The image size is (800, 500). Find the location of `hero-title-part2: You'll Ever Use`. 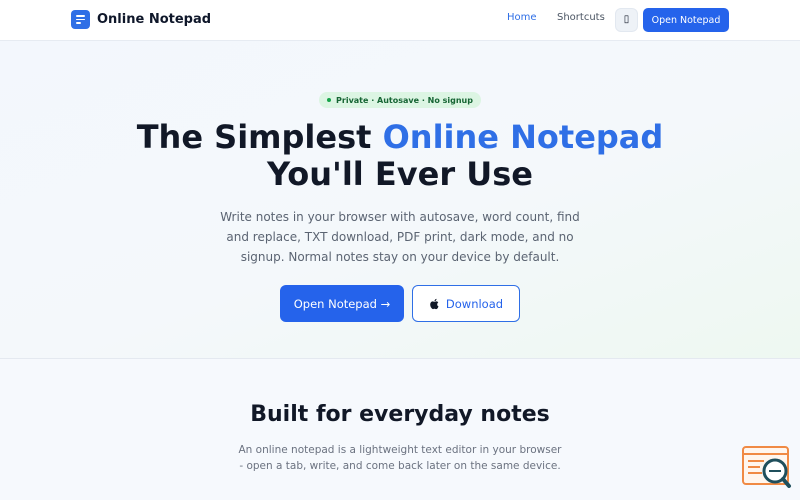

hero-title-part2: You'll Ever Use is located at coordinates (400, 174).